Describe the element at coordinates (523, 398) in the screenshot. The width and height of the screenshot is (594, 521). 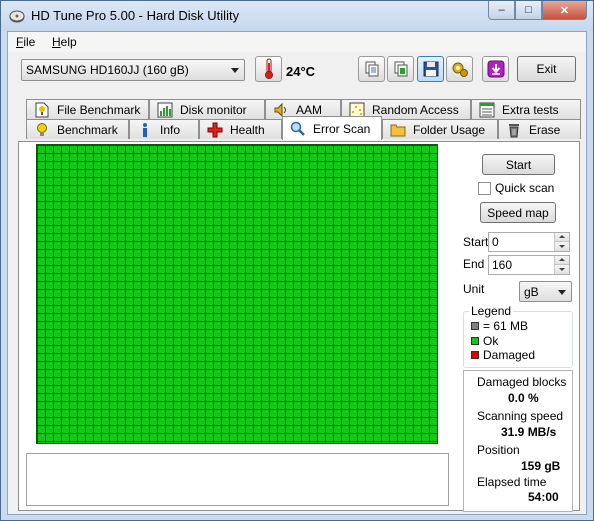
I see `damaged-blocks-value: 0.0 %` at that location.